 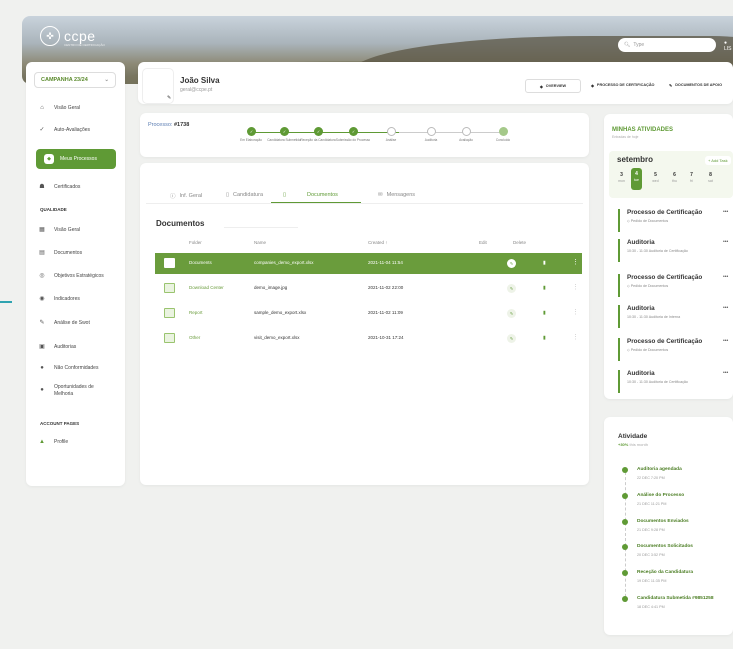 What do you see at coordinates (75, 80) in the screenshot?
I see `campaign-select: CAMPANHA 23/24 ⌄` at bounding box center [75, 80].